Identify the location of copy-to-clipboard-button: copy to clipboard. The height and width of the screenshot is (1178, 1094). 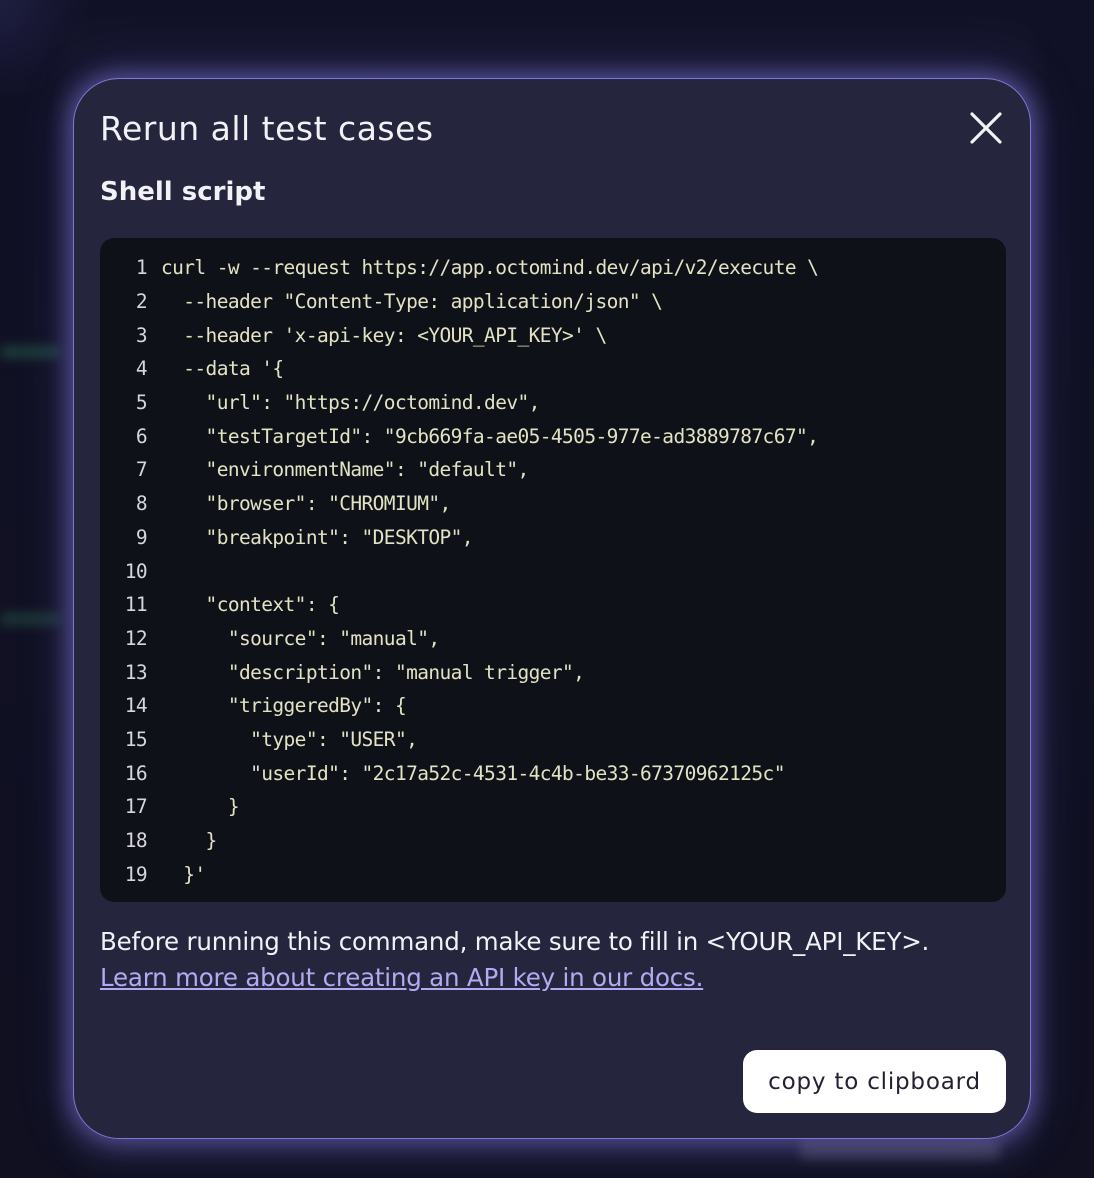
(874, 1081).